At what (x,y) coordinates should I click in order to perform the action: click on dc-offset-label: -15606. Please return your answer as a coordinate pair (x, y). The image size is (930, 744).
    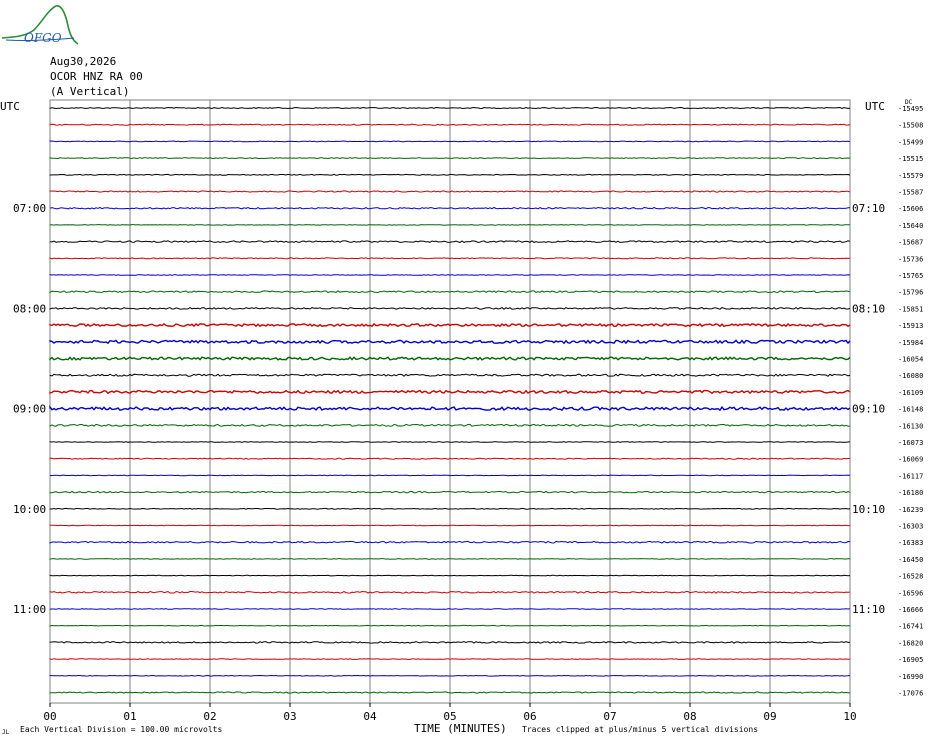
    Looking at the image, I should click on (910, 209).